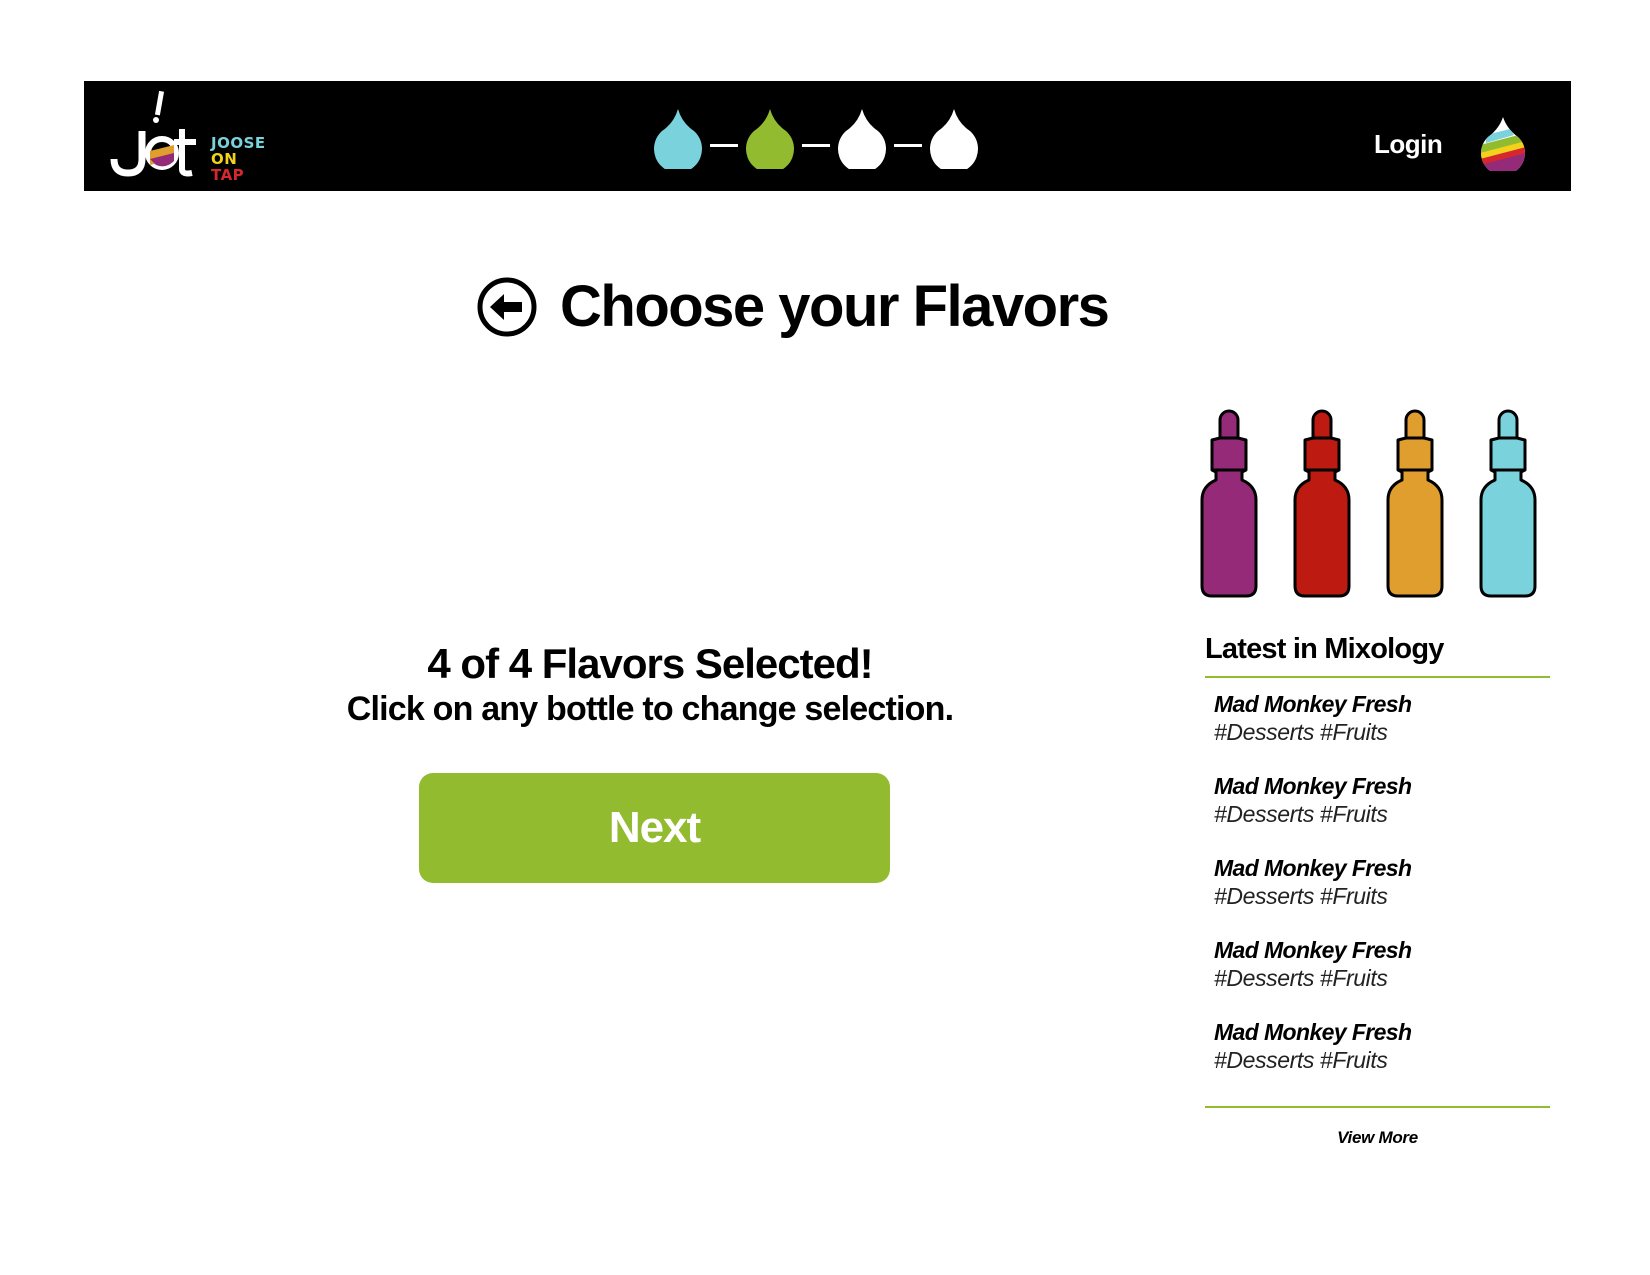  What do you see at coordinates (816, 138) in the screenshot?
I see `progress-steps` at bounding box center [816, 138].